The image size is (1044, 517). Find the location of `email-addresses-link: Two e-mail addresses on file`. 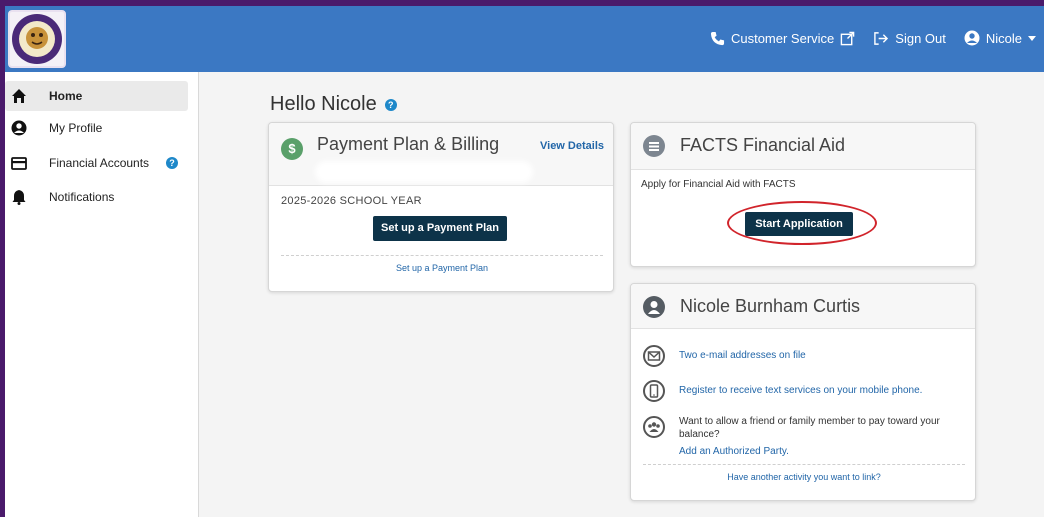

email-addresses-link: Two e-mail addresses on file is located at coordinates (742, 355).